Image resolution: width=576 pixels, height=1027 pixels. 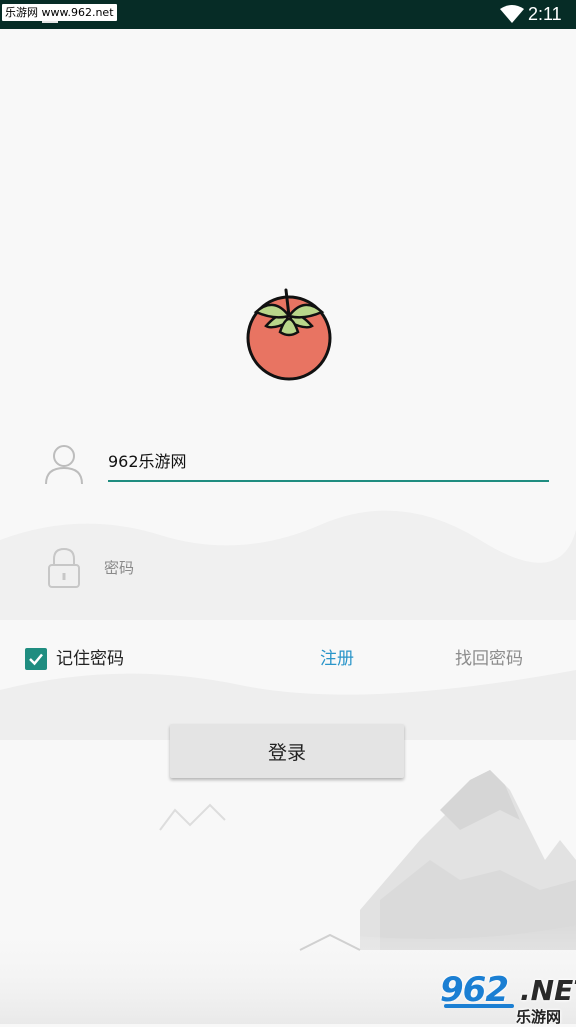 I want to click on forgot-password-link: 找回密码, so click(x=489, y=659).